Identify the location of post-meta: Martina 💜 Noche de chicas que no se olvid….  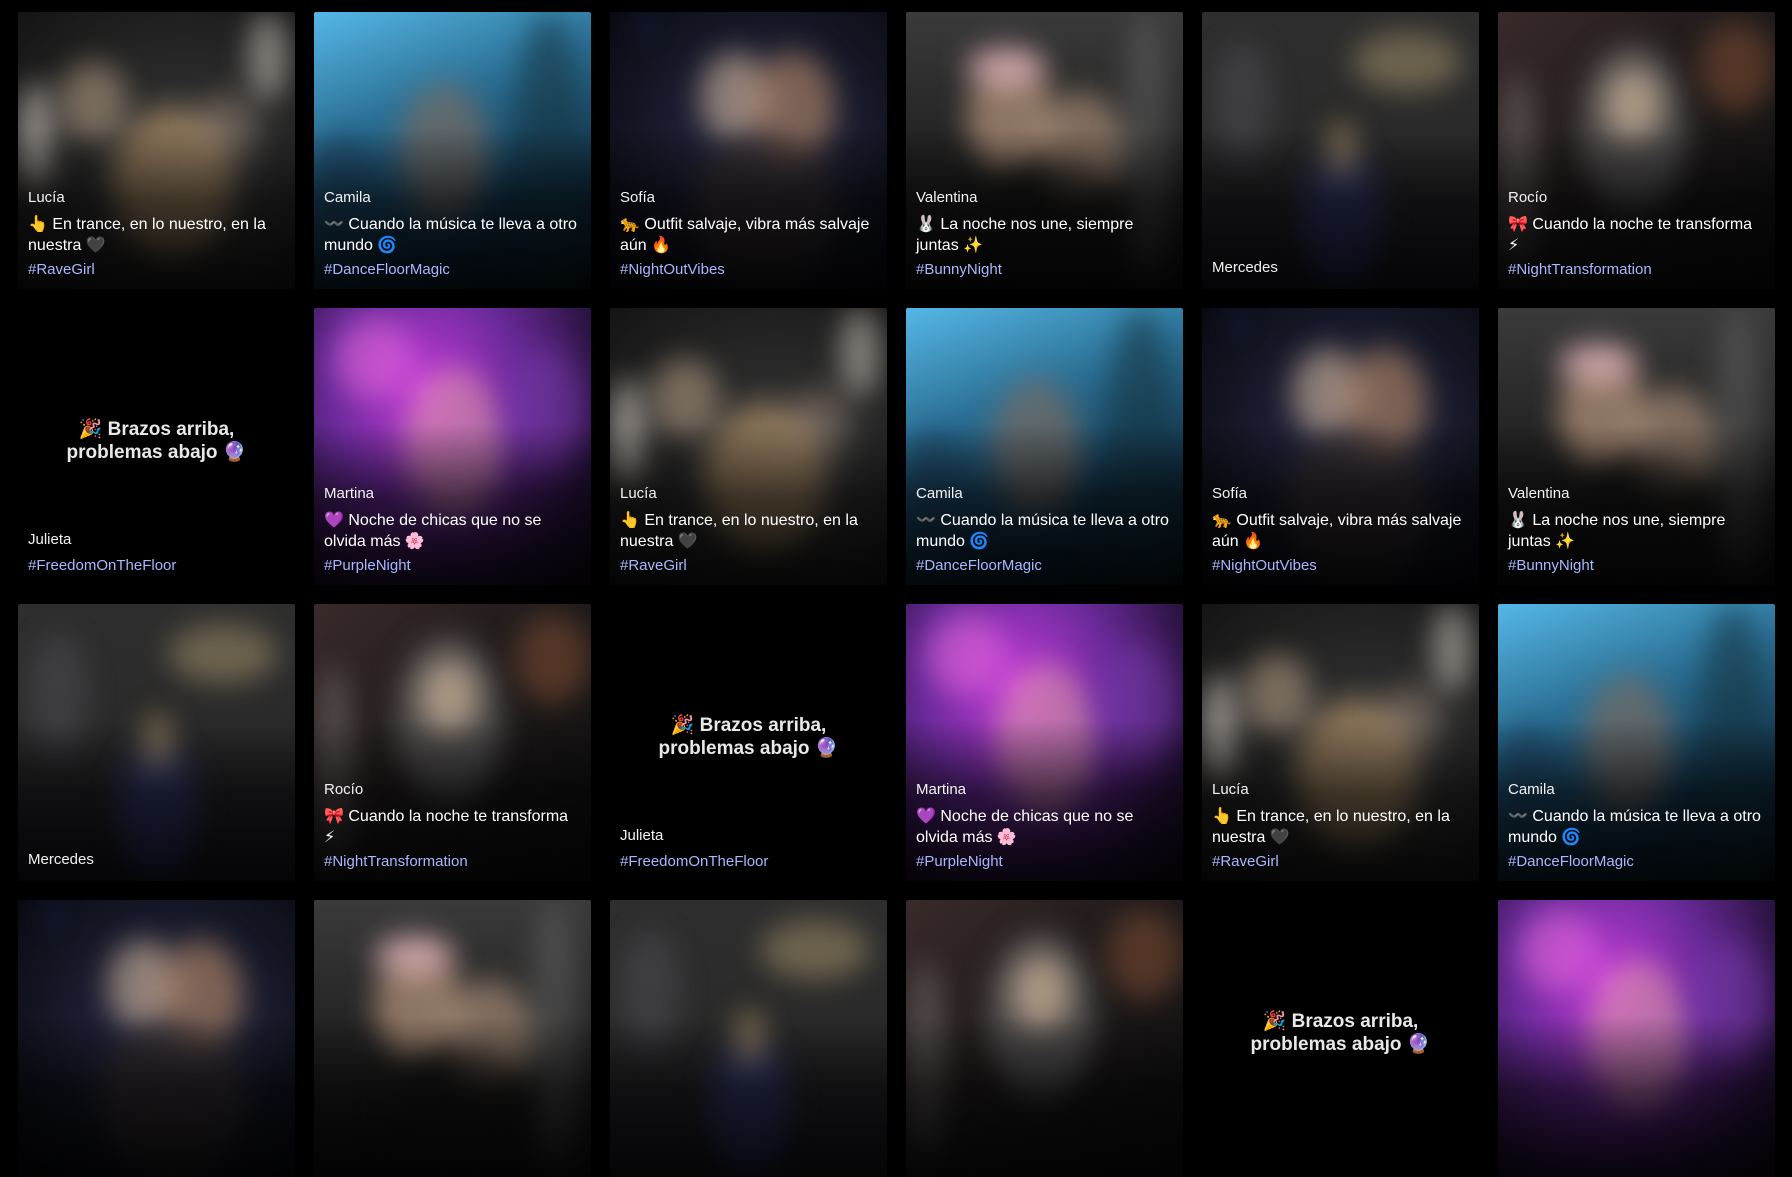
(451, 530).